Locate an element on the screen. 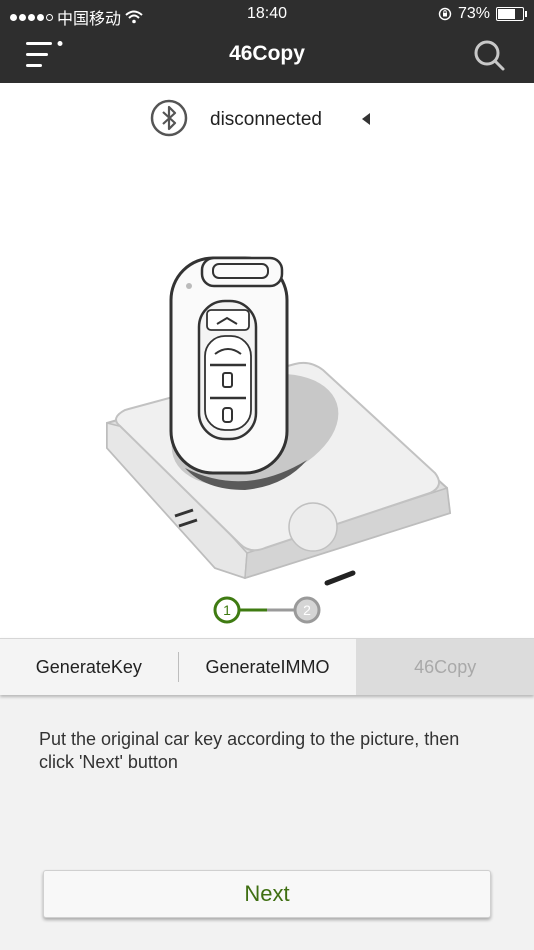  tab-46copy: 46Copy is located at coordinates (445, 667).